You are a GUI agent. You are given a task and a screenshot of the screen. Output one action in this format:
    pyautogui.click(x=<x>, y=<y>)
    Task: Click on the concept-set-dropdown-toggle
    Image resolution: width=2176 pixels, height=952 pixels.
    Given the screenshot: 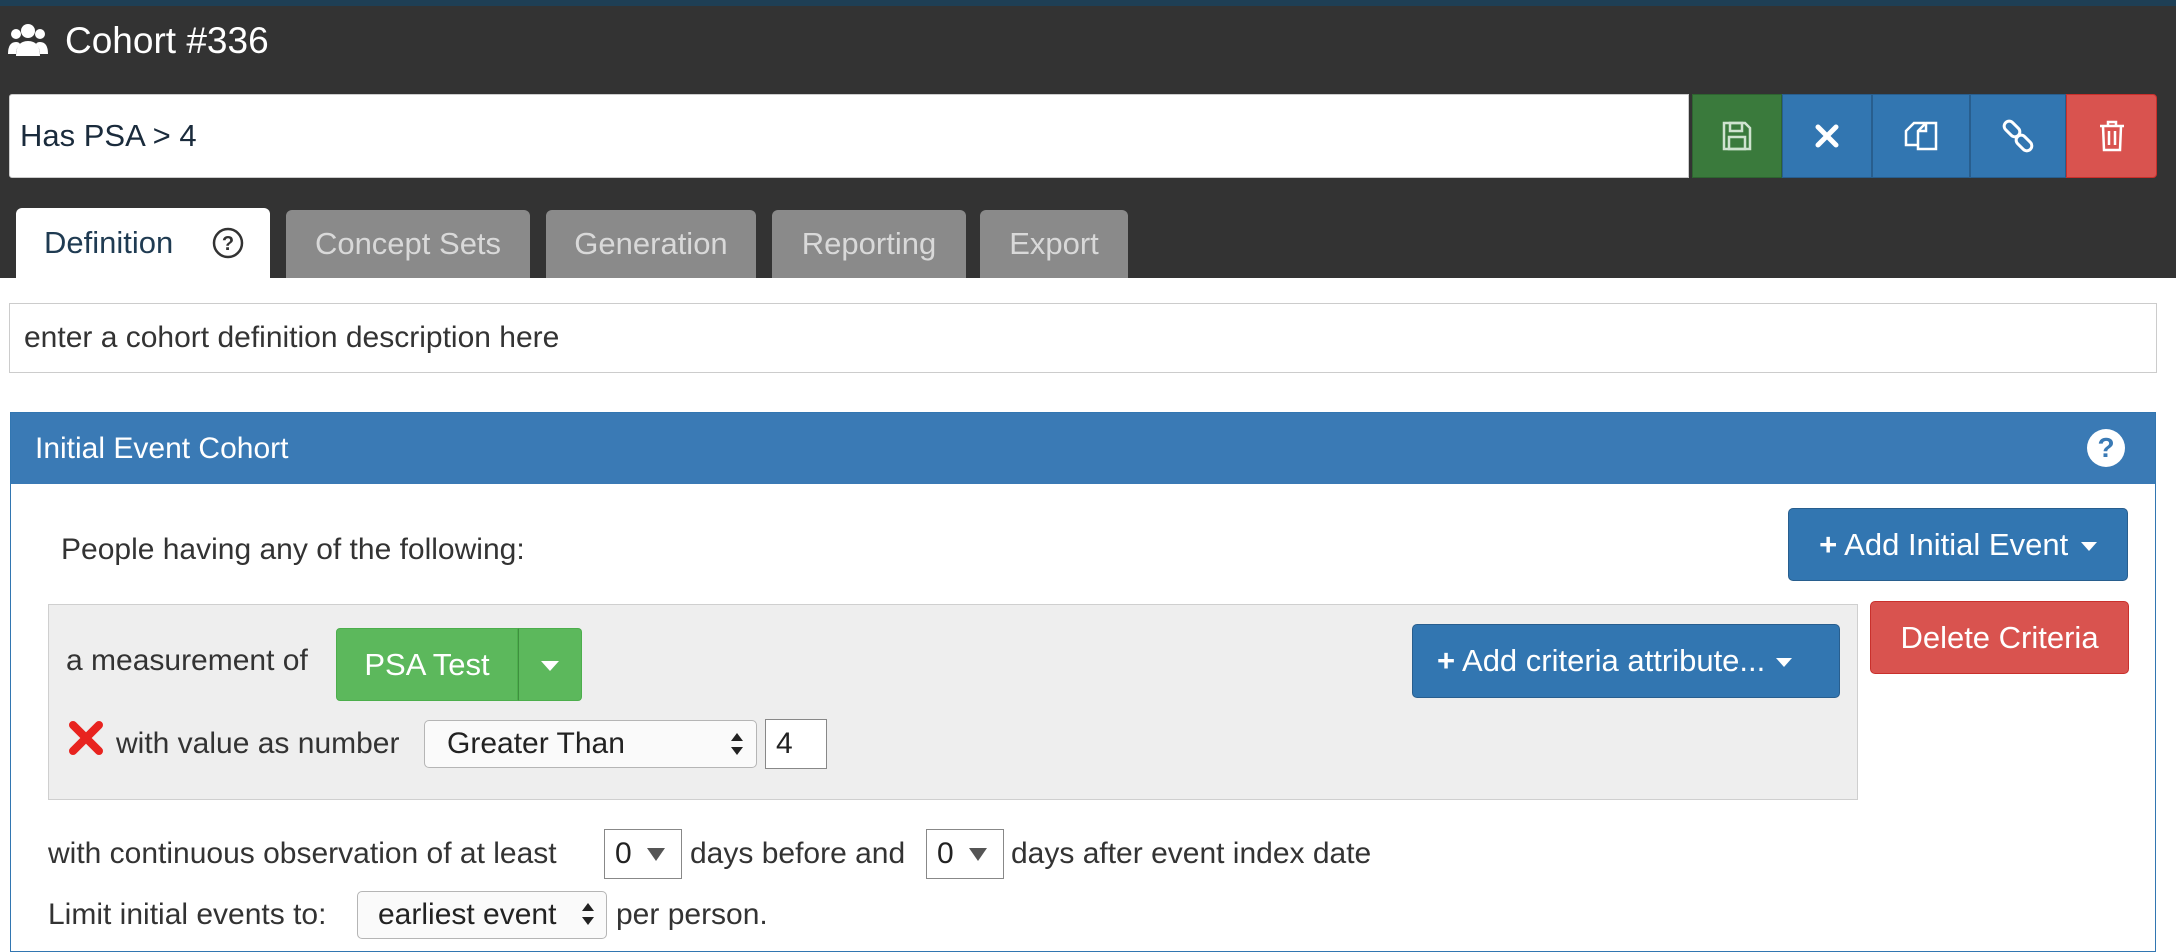 What is the action you would take?
    pyautogui.click(x=550, y=664)
    